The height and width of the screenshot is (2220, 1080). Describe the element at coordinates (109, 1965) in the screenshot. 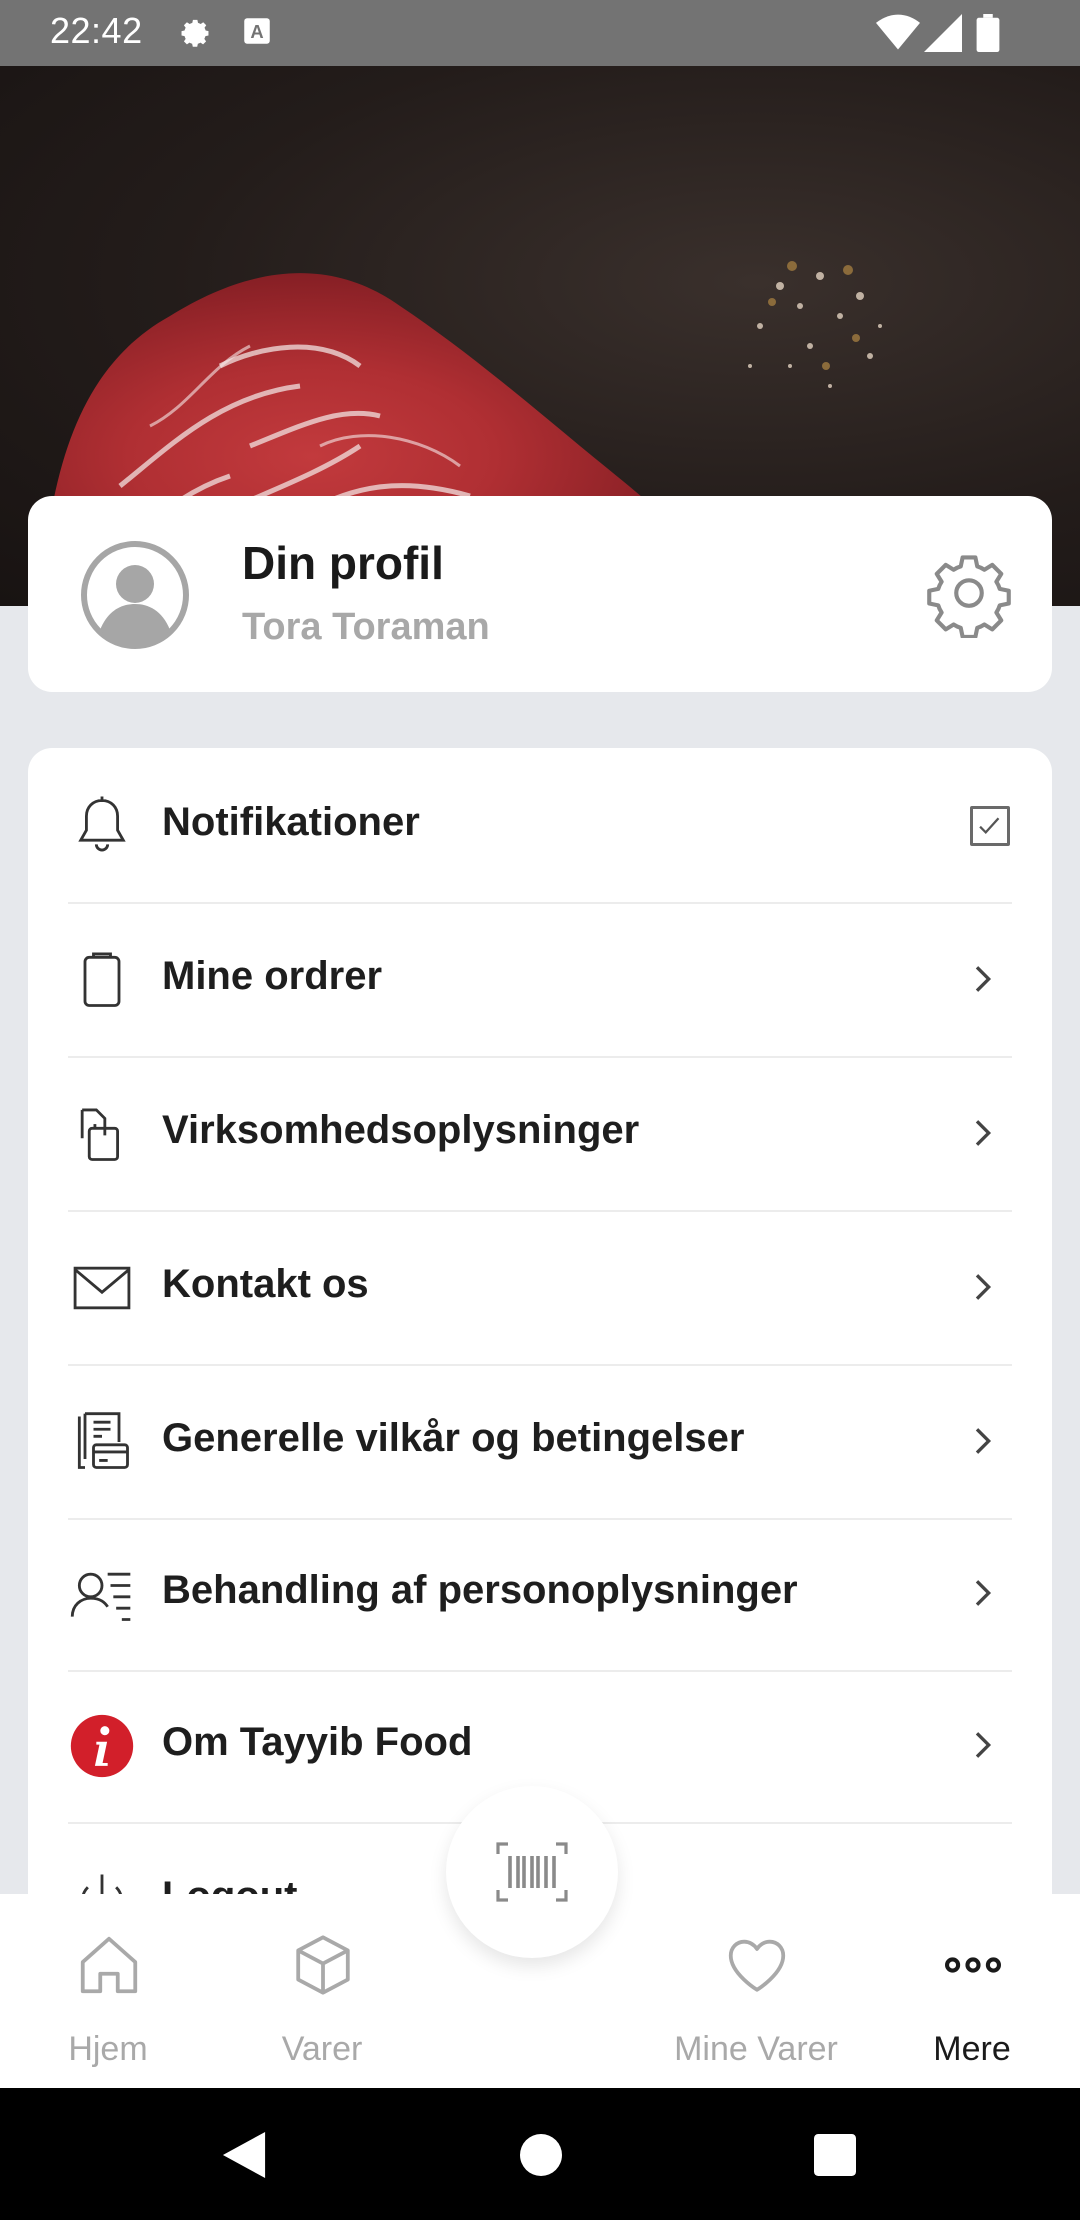

I see `home-icon` at that location.